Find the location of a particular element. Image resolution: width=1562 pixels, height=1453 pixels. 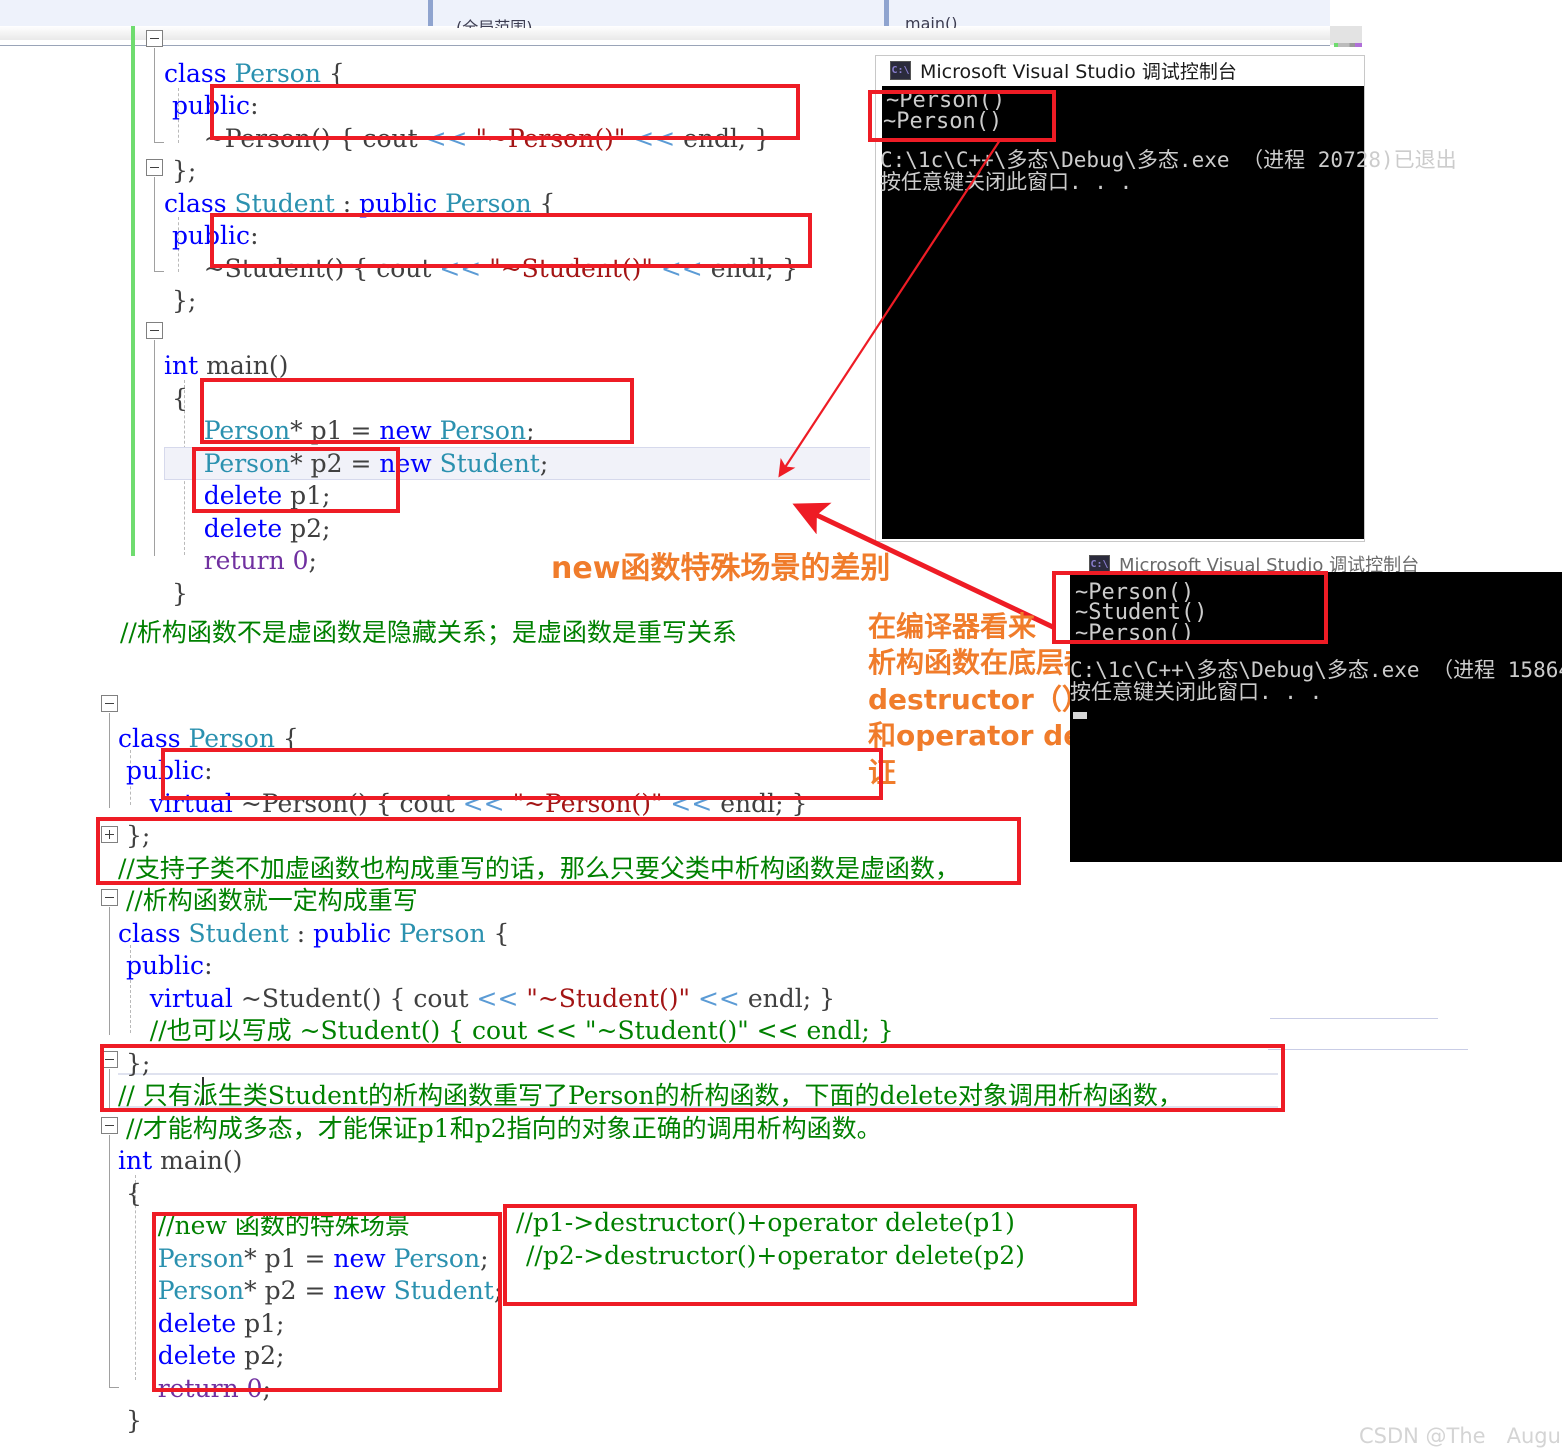

console-2-output-line-3: ~Person() is located at coordinates (1135, 633).